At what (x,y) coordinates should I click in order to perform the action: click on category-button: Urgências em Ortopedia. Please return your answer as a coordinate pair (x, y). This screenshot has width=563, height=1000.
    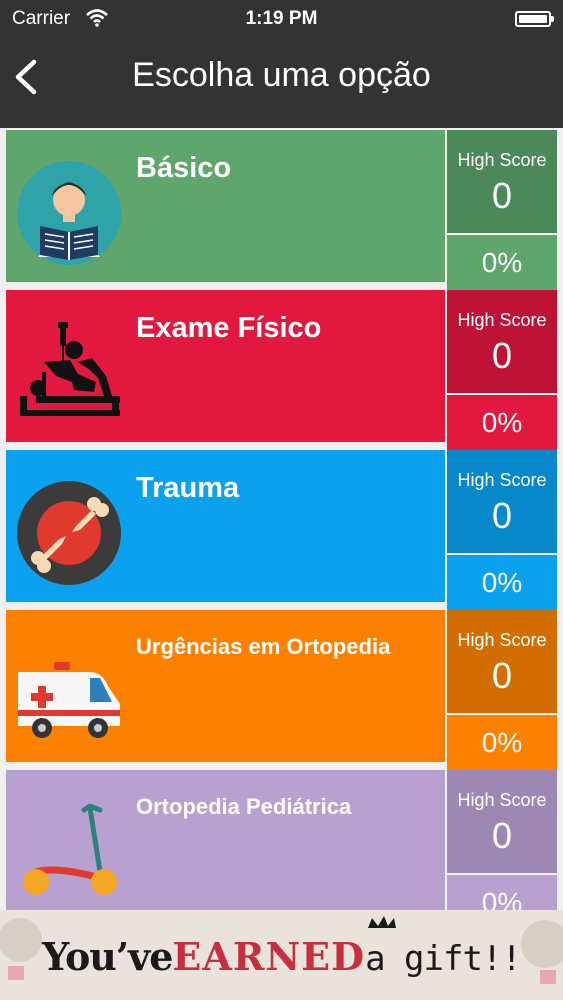
    Looking at the image, I should click on (225, 686).